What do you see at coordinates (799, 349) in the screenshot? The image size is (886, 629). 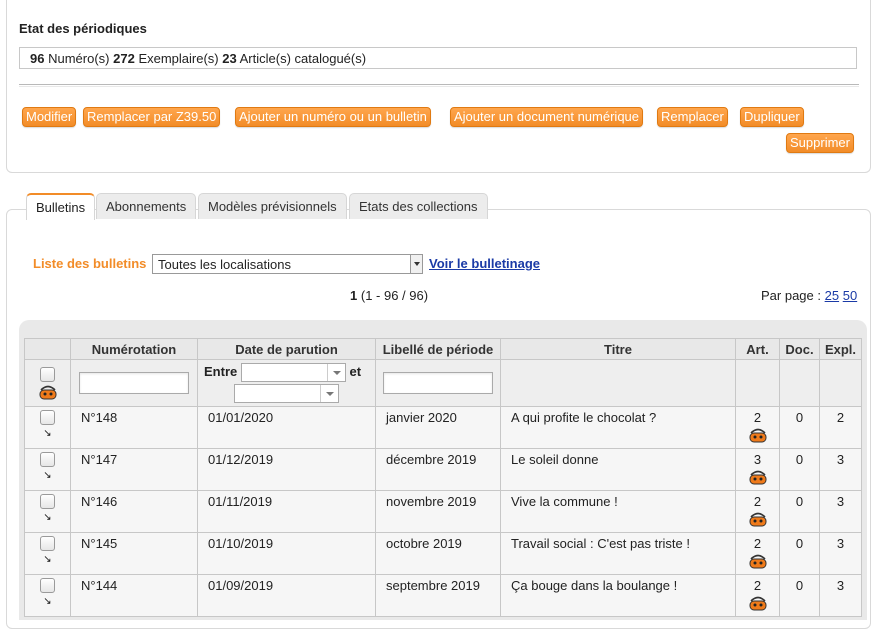 I see `header-doc: Doc.` at bounding box center [799, 349].